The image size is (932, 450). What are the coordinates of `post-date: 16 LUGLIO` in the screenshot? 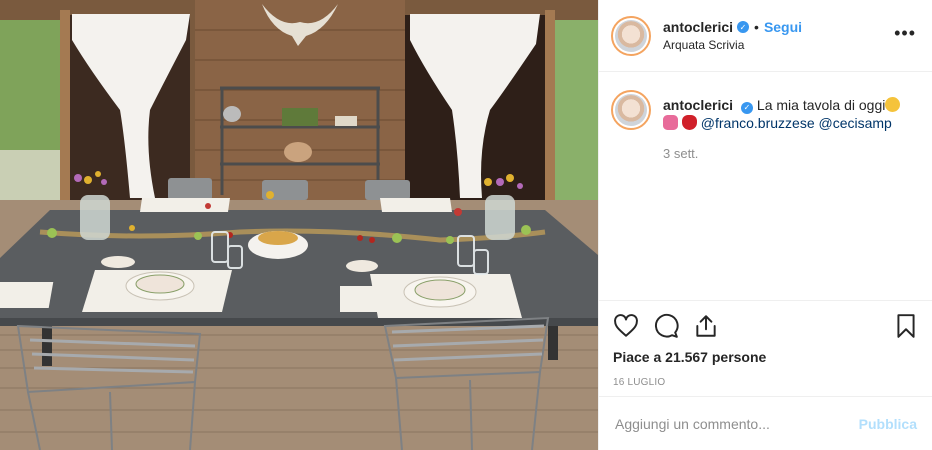 It's located at (766, 382).